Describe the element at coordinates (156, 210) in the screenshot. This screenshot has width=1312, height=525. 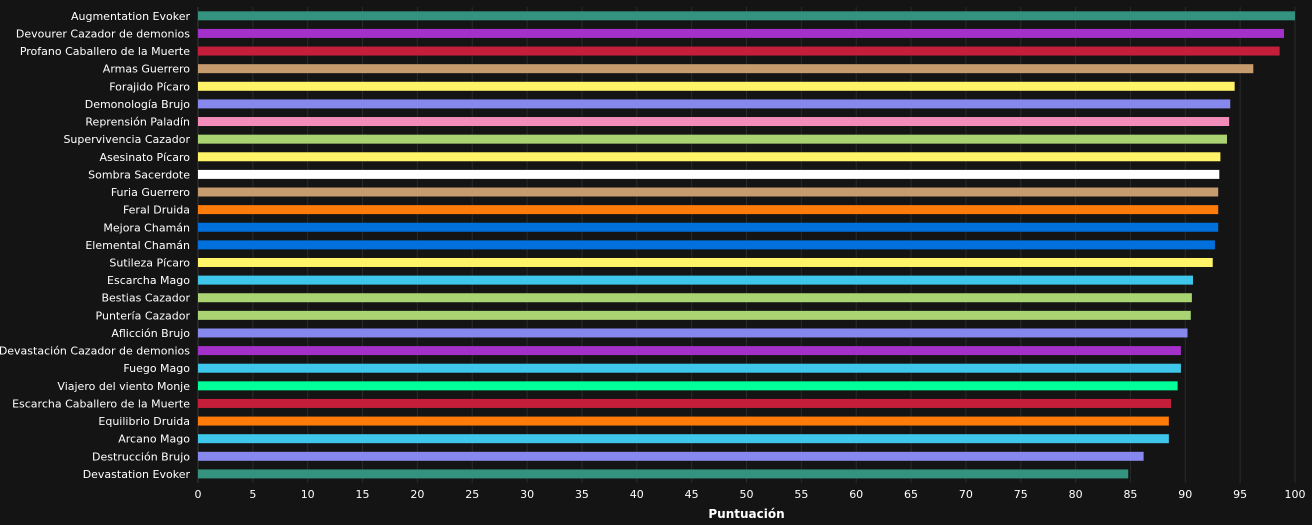
I see `category-label: Feral Druida` at that location.